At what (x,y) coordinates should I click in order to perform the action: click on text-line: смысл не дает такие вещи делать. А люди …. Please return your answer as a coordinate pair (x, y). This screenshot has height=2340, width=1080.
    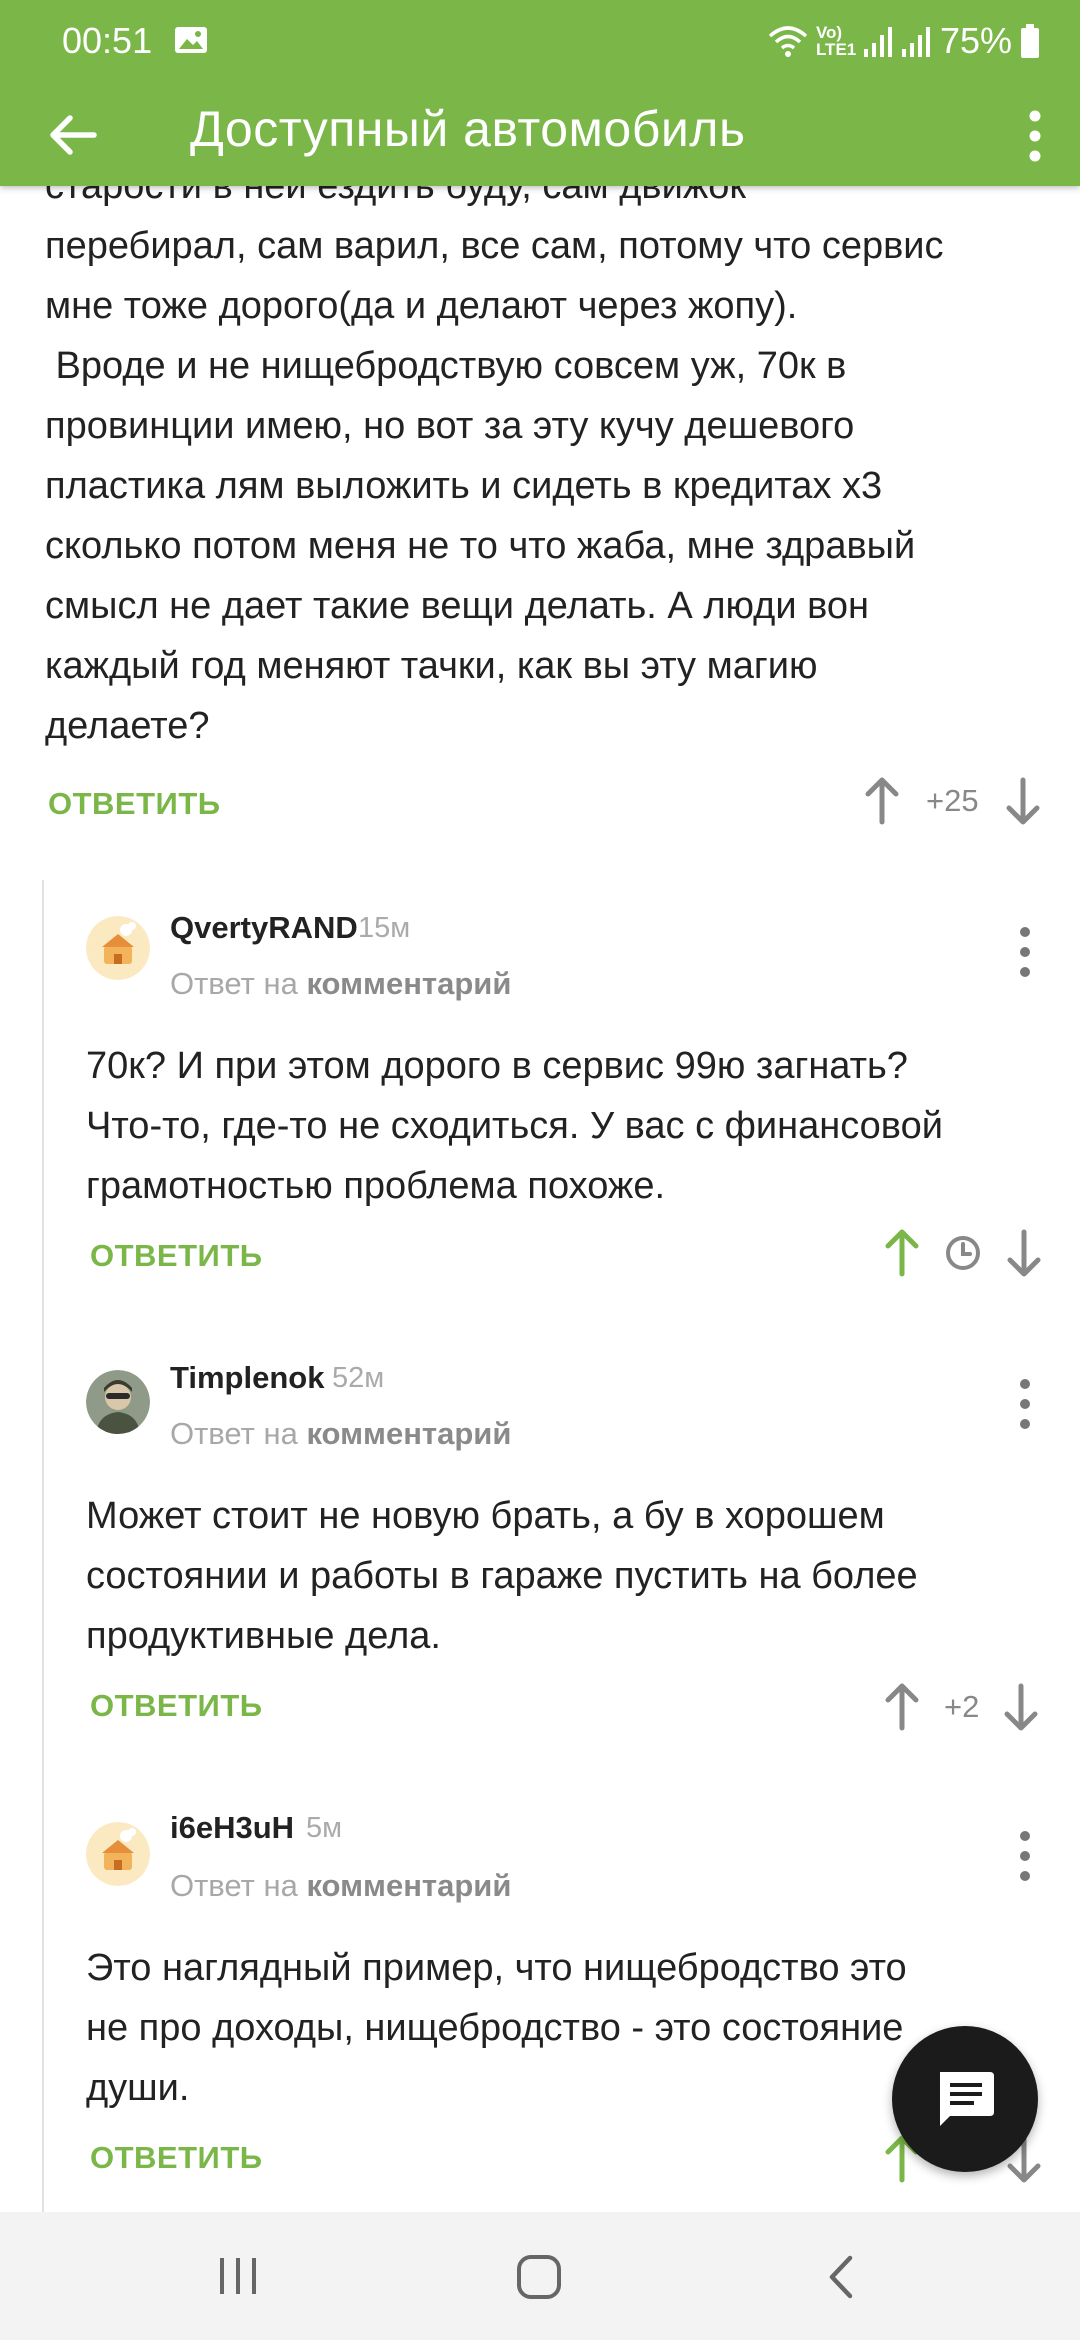
    Looking at the image, I should click on (457, 606).